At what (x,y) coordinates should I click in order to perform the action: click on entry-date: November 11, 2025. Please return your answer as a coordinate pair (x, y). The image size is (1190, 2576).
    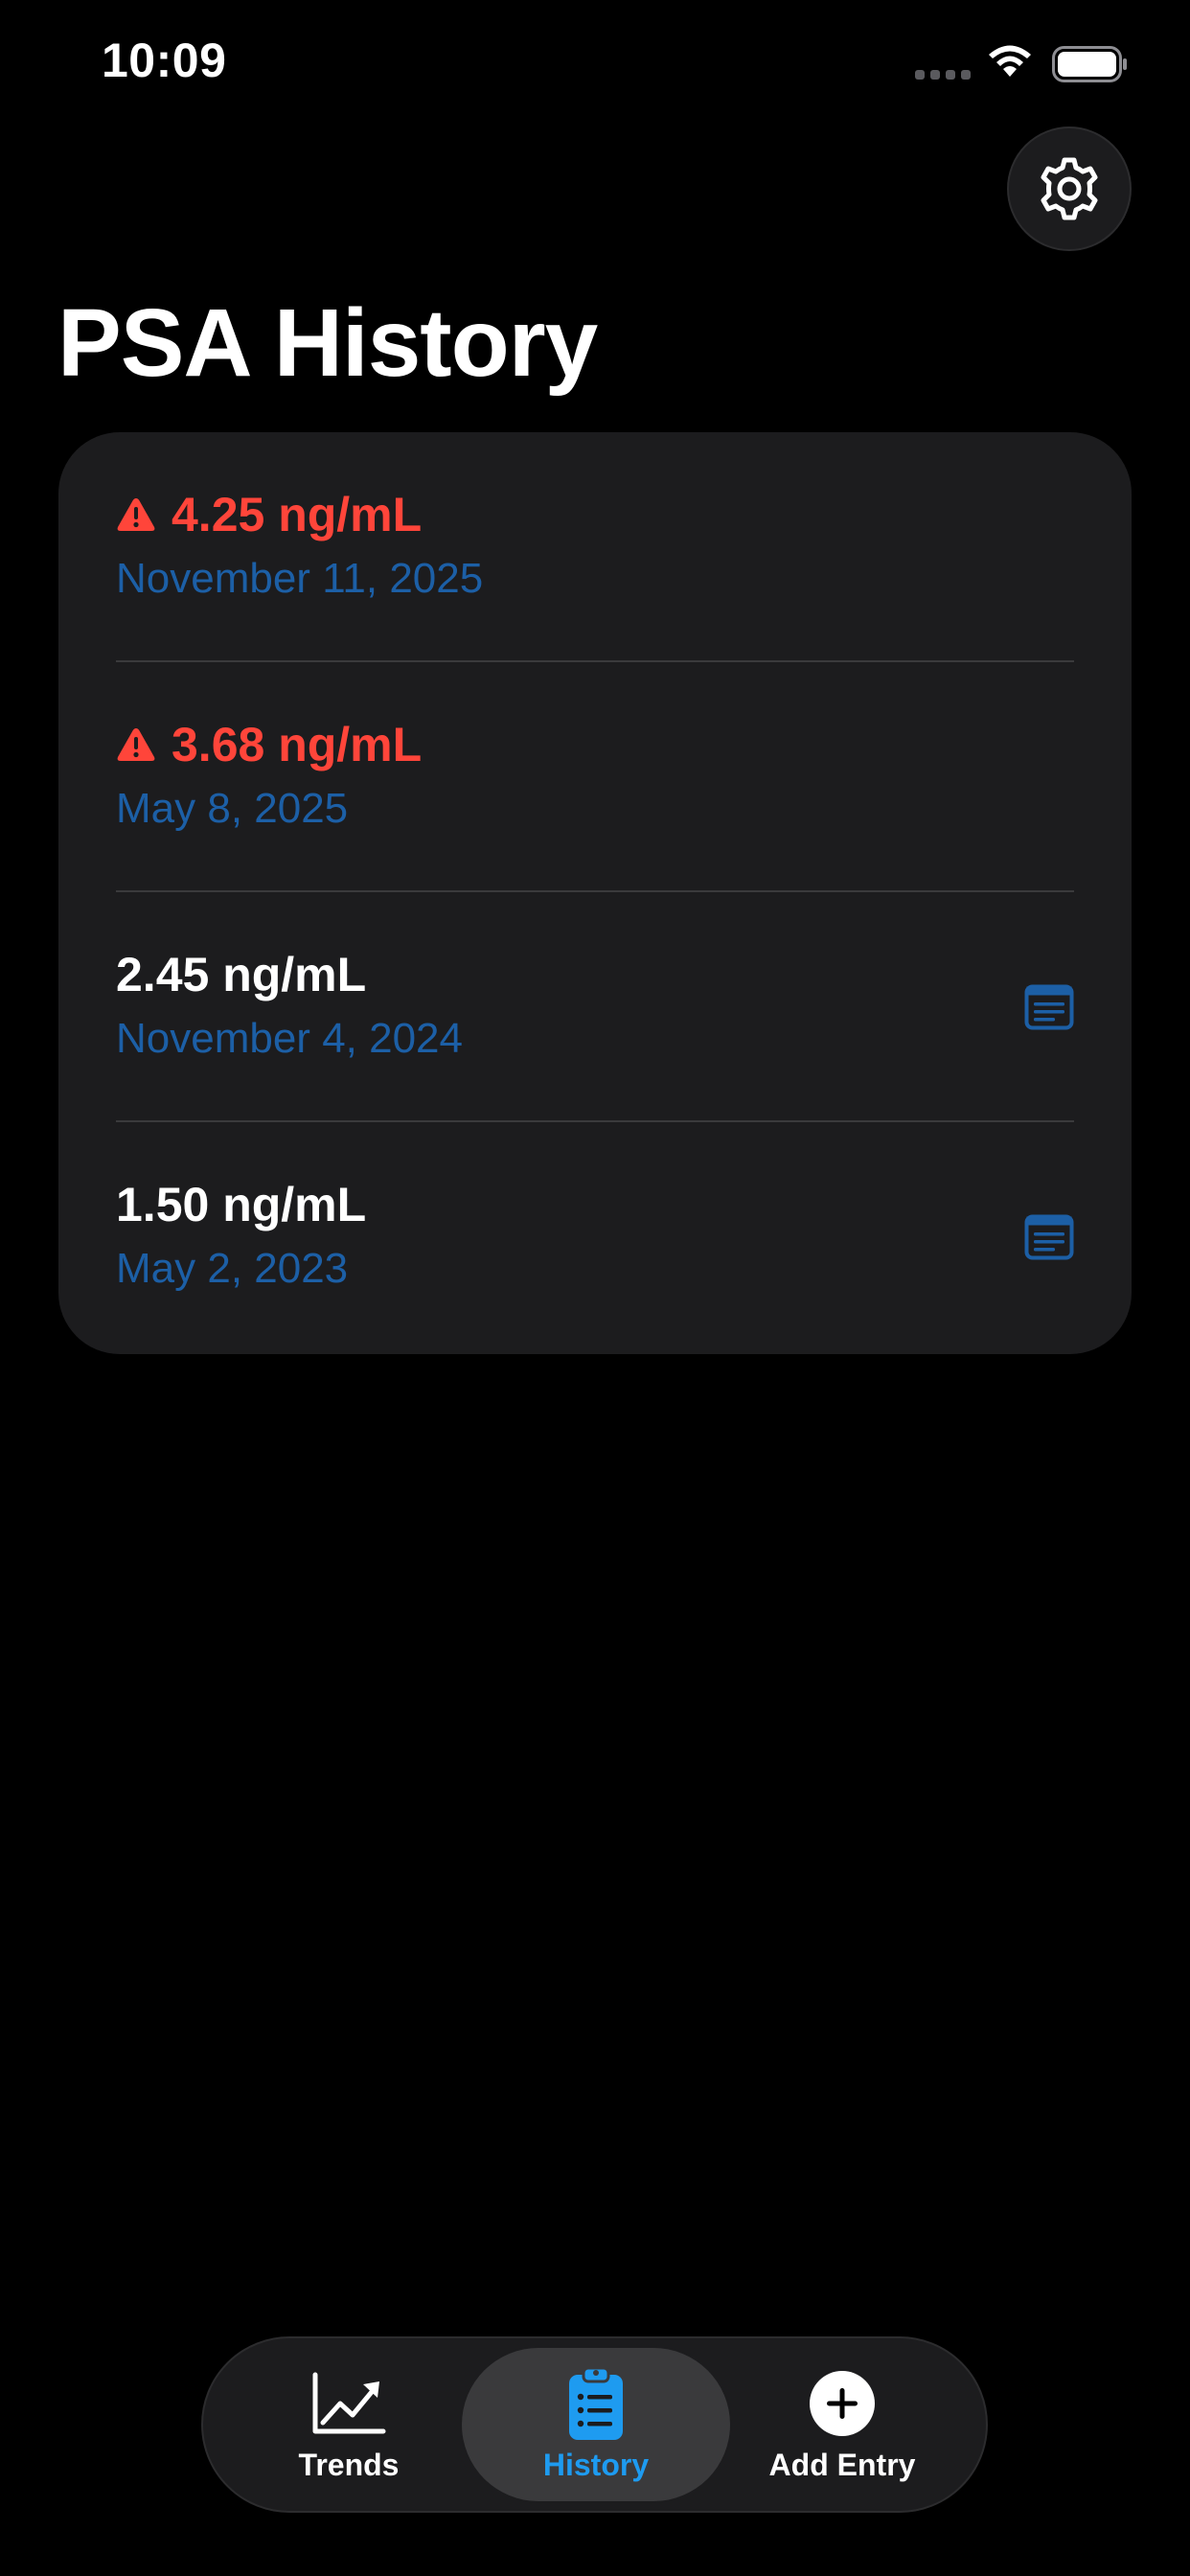
    Looking at the image, I should click on (300, 578).